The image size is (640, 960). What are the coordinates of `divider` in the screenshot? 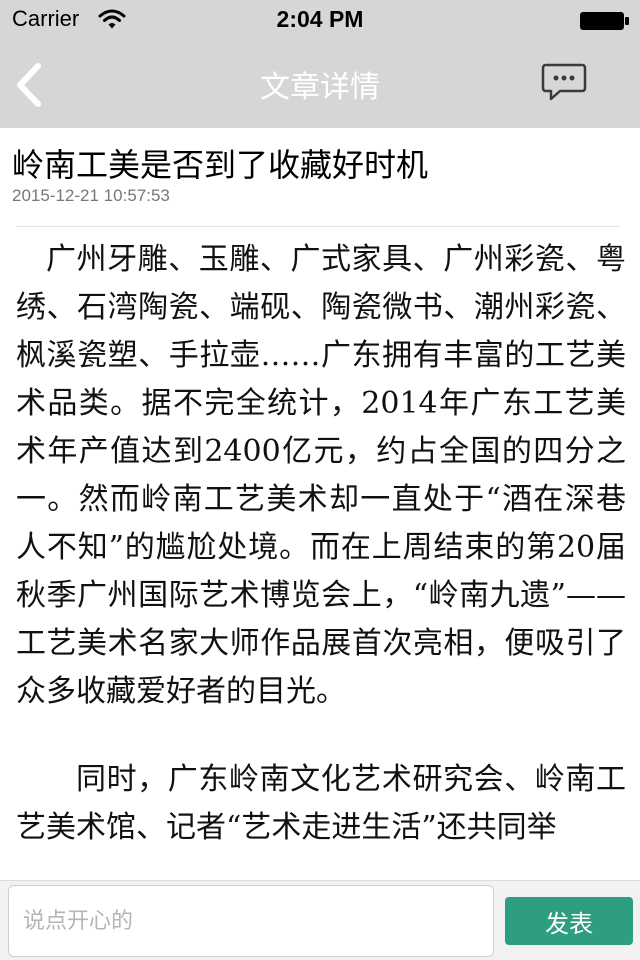 It's located at (318, 226).